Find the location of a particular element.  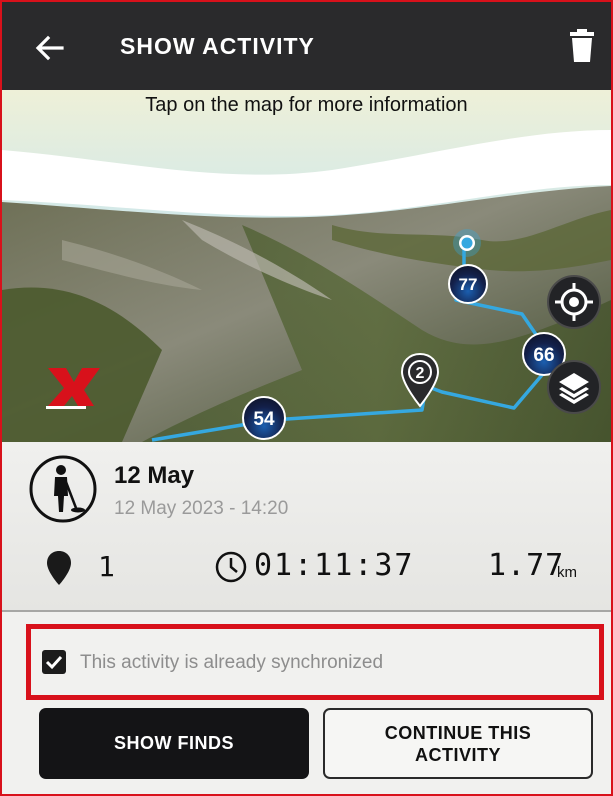

sync-checkbox is located at coordinates (54, 662).